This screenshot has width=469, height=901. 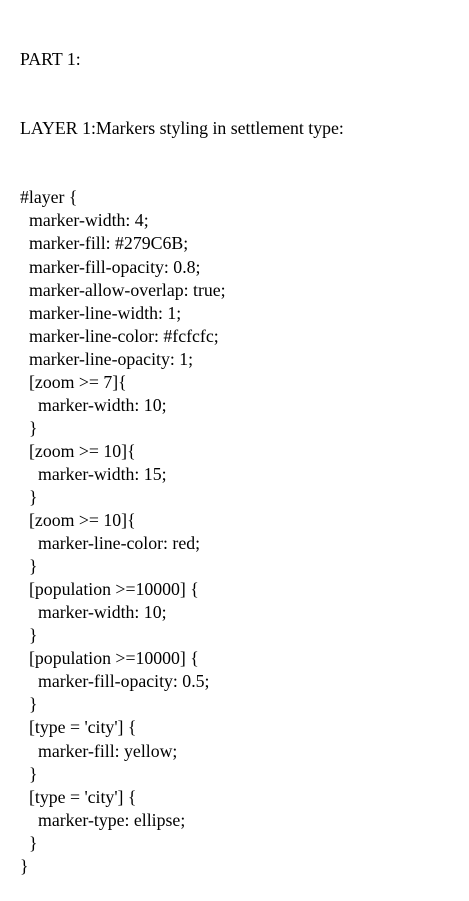 I want to click on code-line: marker-fill: yellow;, so click(x=108, y=750).